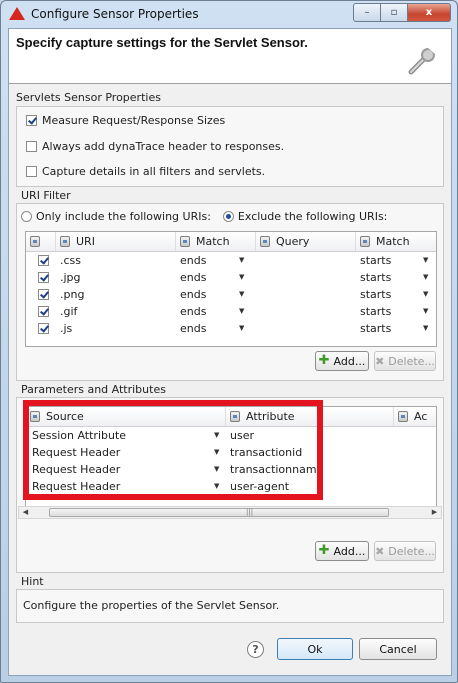 The width and height of the screenshot is (458, 683). Describe the element at coordinates (31, 120) in the screenshot. I see `measure-sizes-checkbox` at that location.